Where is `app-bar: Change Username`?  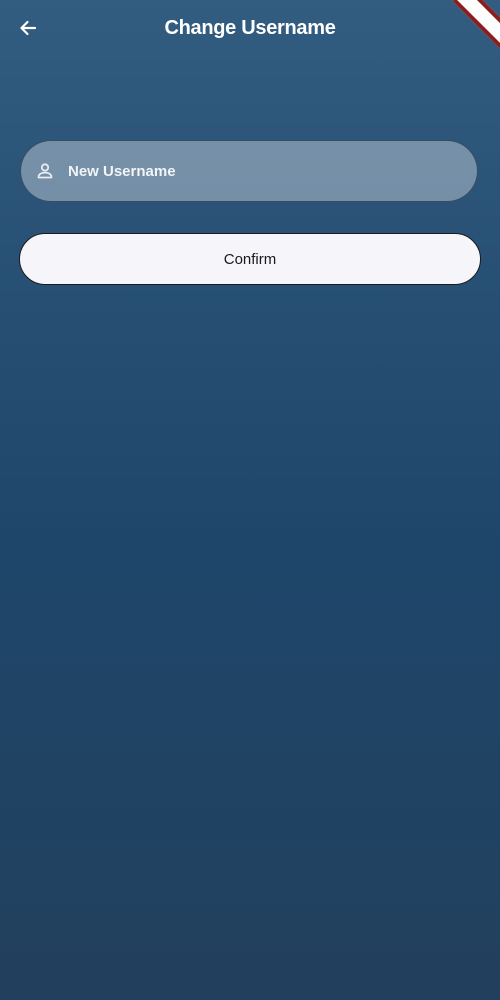 app-bar: Change Username is located at coordinates (250, 29).